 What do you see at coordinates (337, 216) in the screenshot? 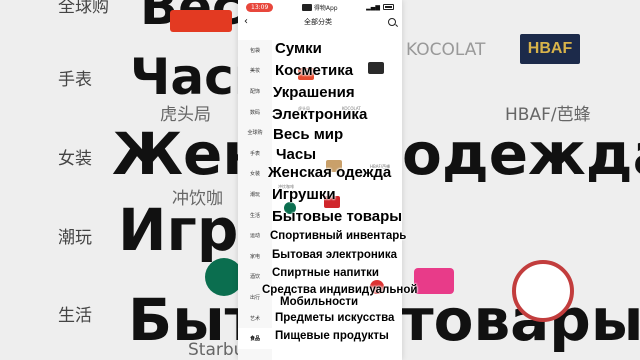
I see `caption: Бытовые товары` at bounding box center [337, 216].